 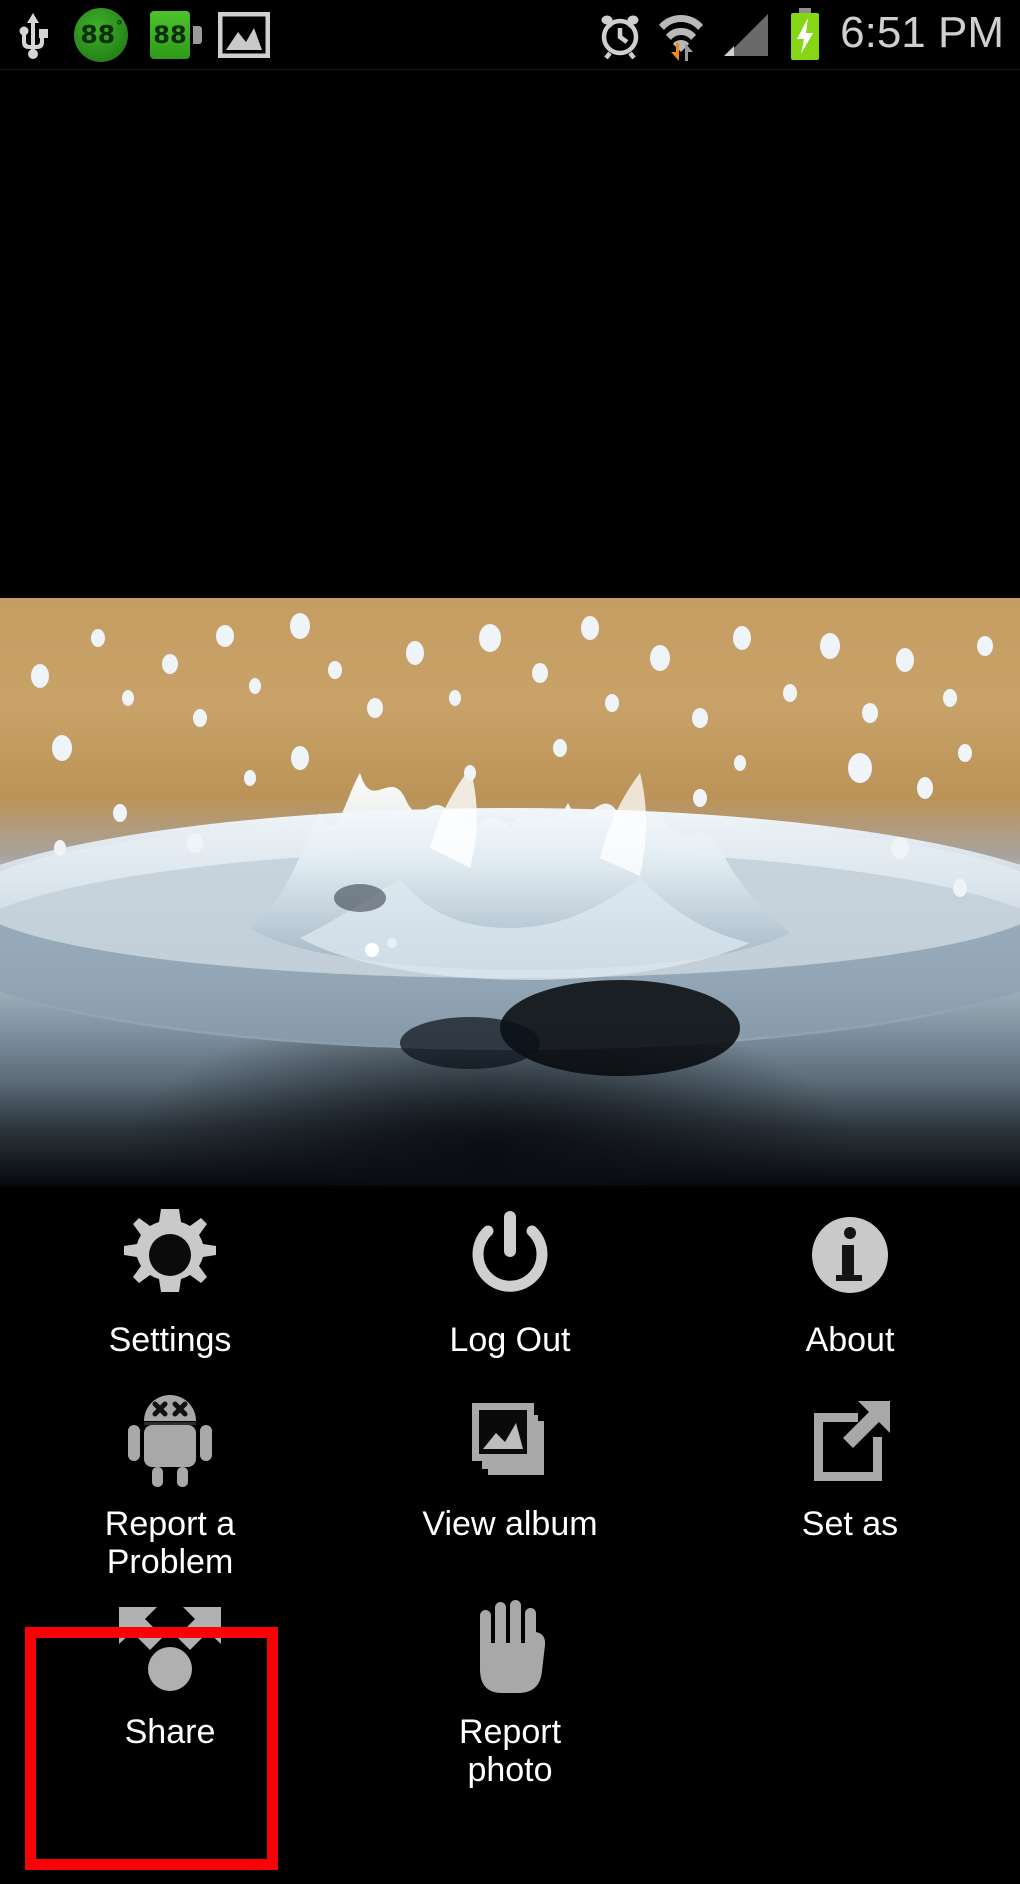 I want to click on menu-item-report-a-problem: Report a Problem, so click(x=170, y=1479).